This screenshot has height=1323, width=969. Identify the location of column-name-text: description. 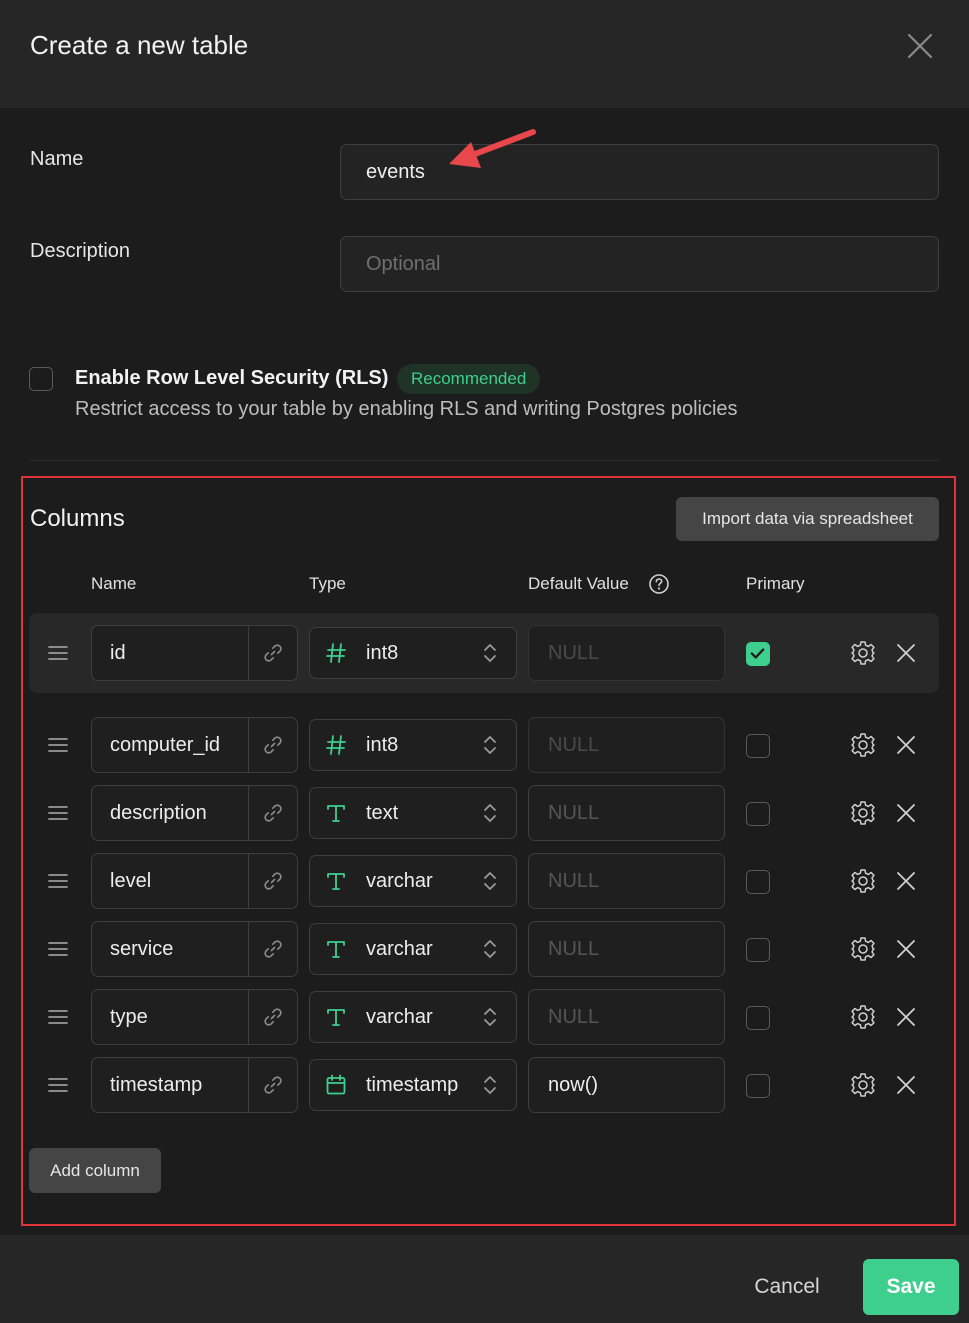
(158, 813).